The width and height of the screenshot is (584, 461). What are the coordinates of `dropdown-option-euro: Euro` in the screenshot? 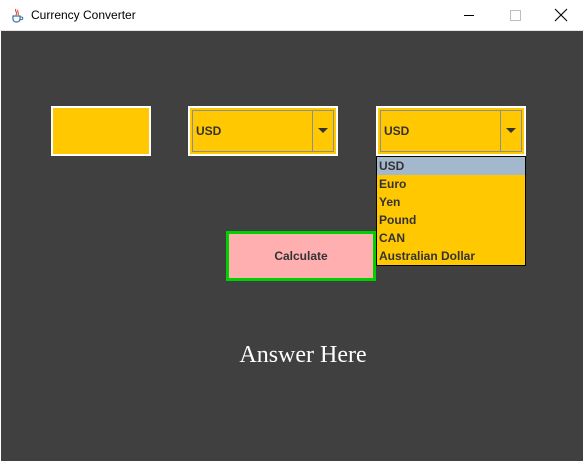 It's located at (451, 184).